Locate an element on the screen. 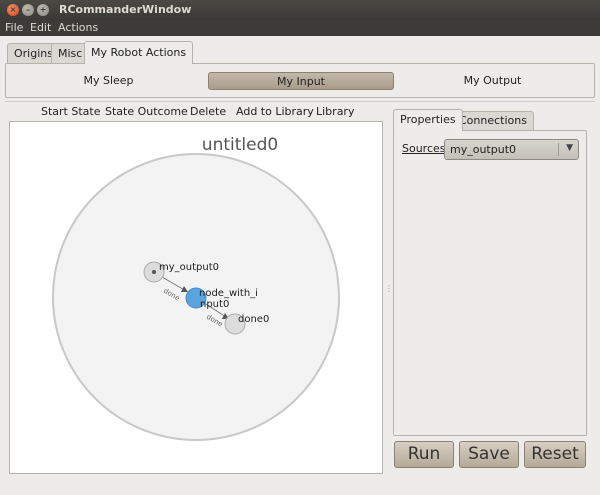 Image resolution: width=600 pixels, height=495 pixels. state-node-label: my_output0 is located at coordinates (189, 267).